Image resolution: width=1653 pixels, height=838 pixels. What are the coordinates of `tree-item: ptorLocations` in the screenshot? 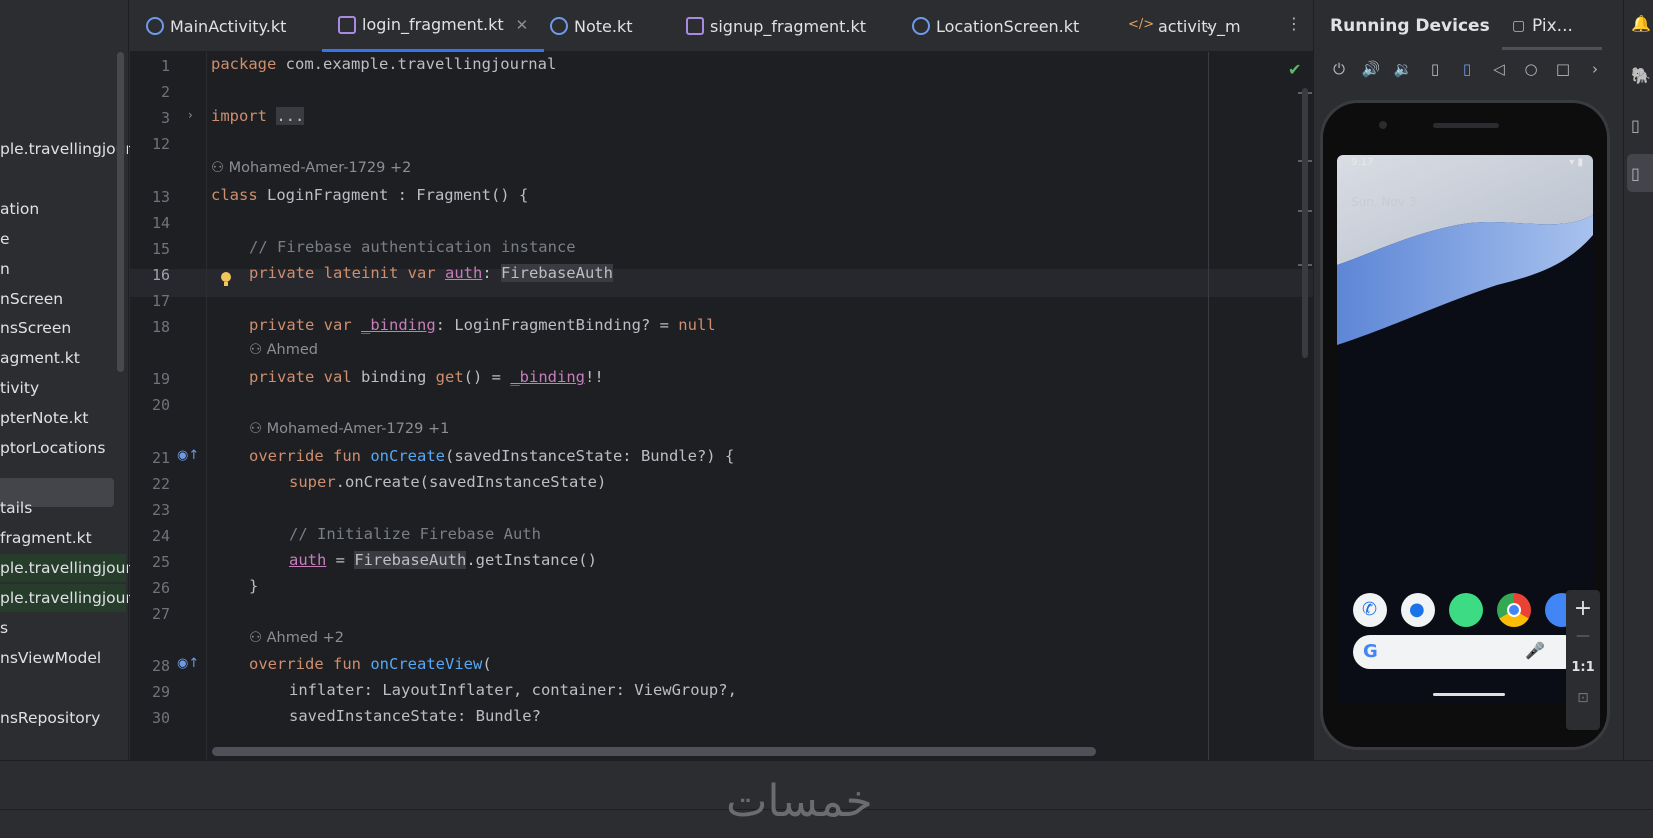 It's located at (63, 448).